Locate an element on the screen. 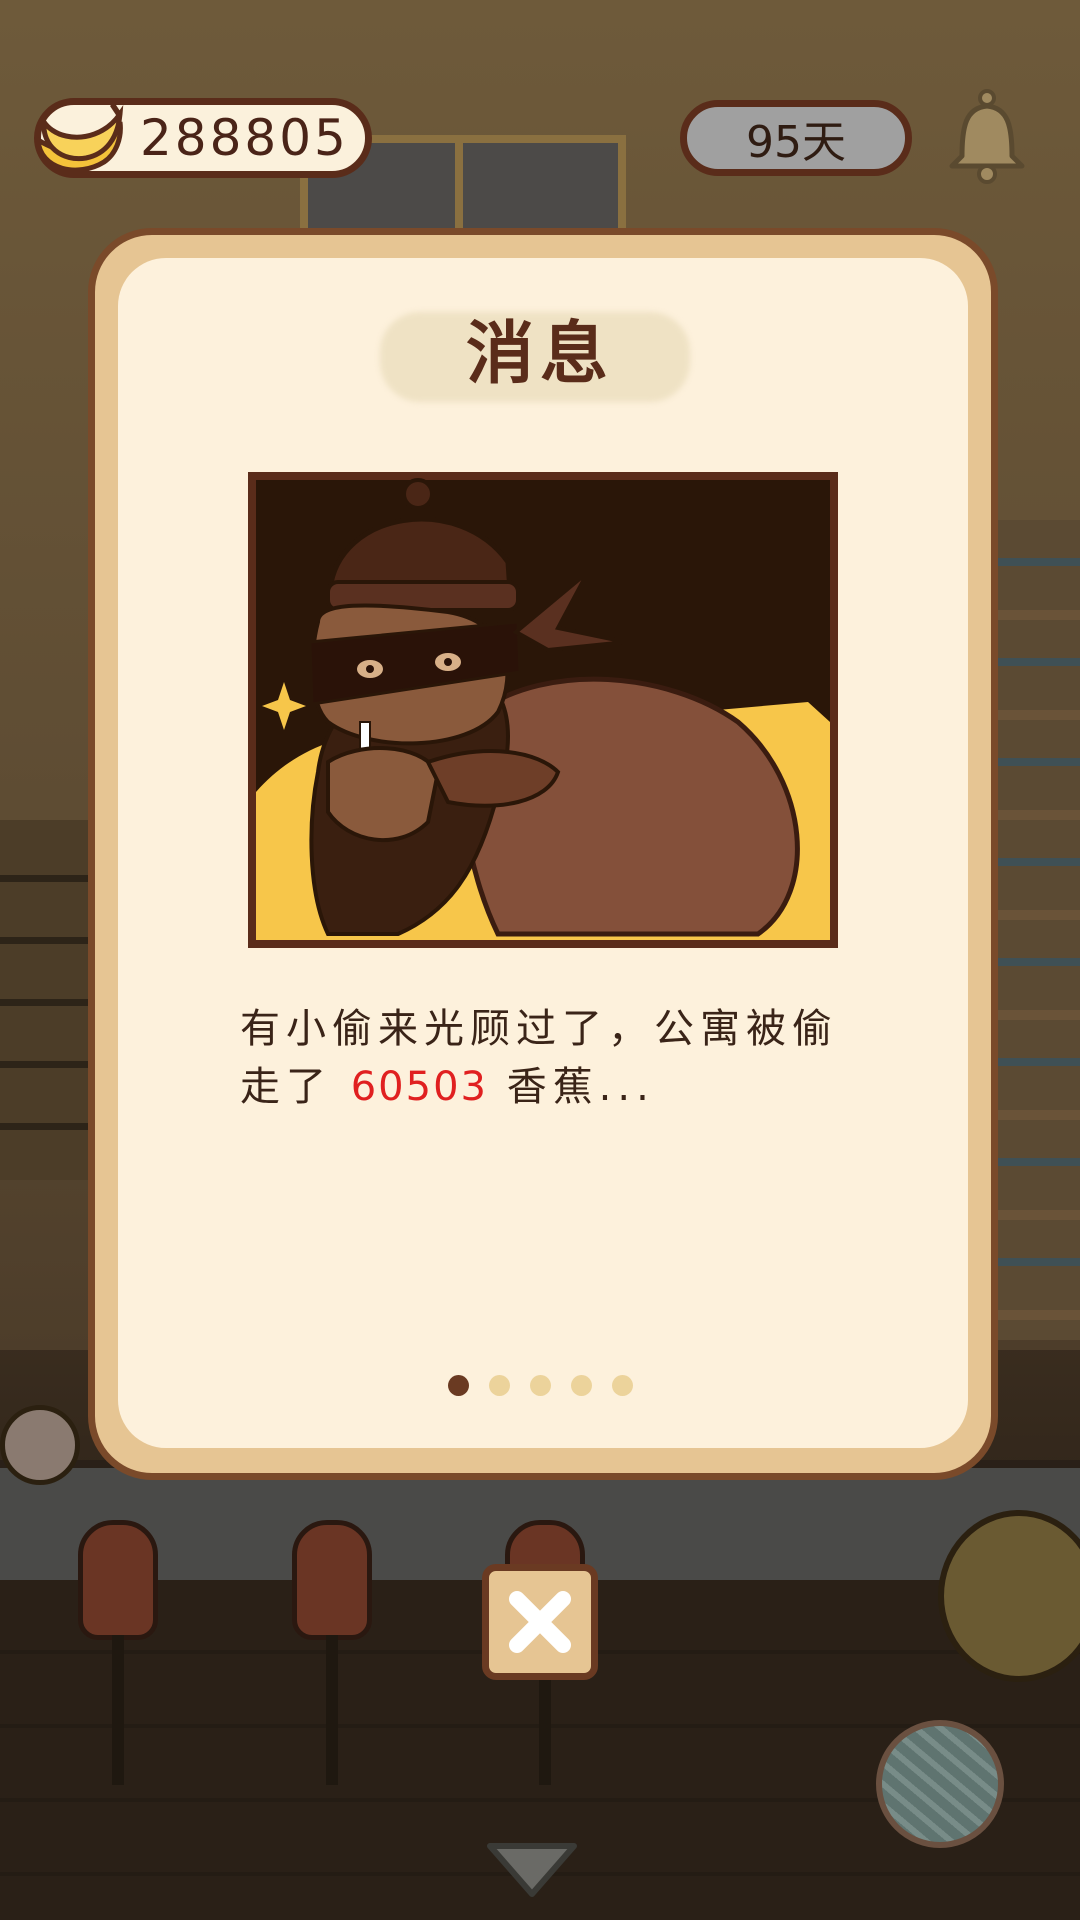 The image size is (1080, 1920). day-counter: 95天 is located at coordinates (796, 138).